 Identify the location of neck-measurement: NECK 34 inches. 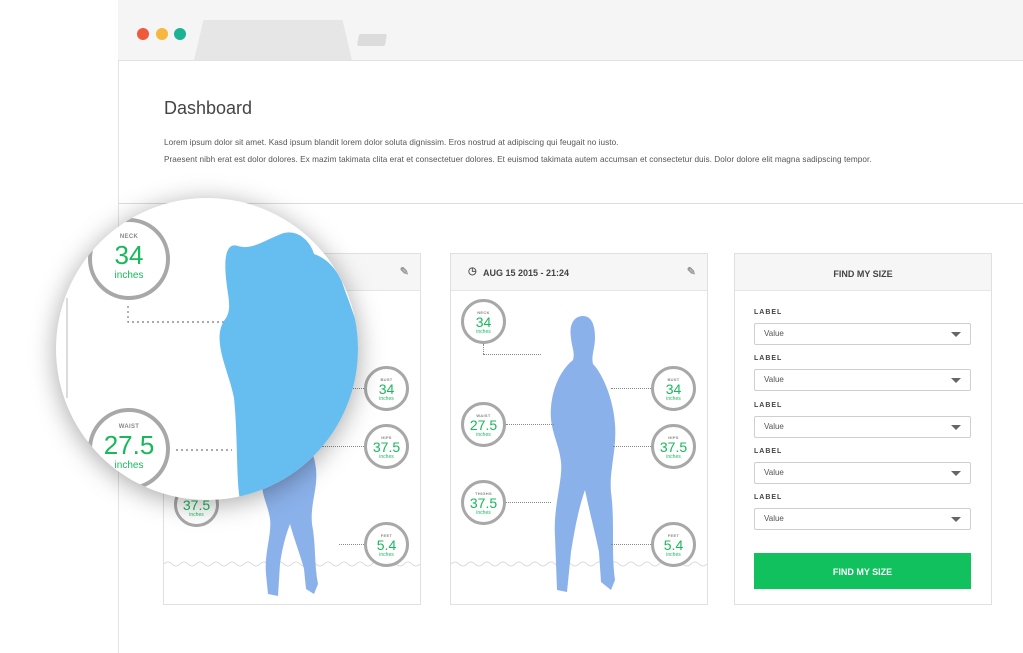
(483, 321).